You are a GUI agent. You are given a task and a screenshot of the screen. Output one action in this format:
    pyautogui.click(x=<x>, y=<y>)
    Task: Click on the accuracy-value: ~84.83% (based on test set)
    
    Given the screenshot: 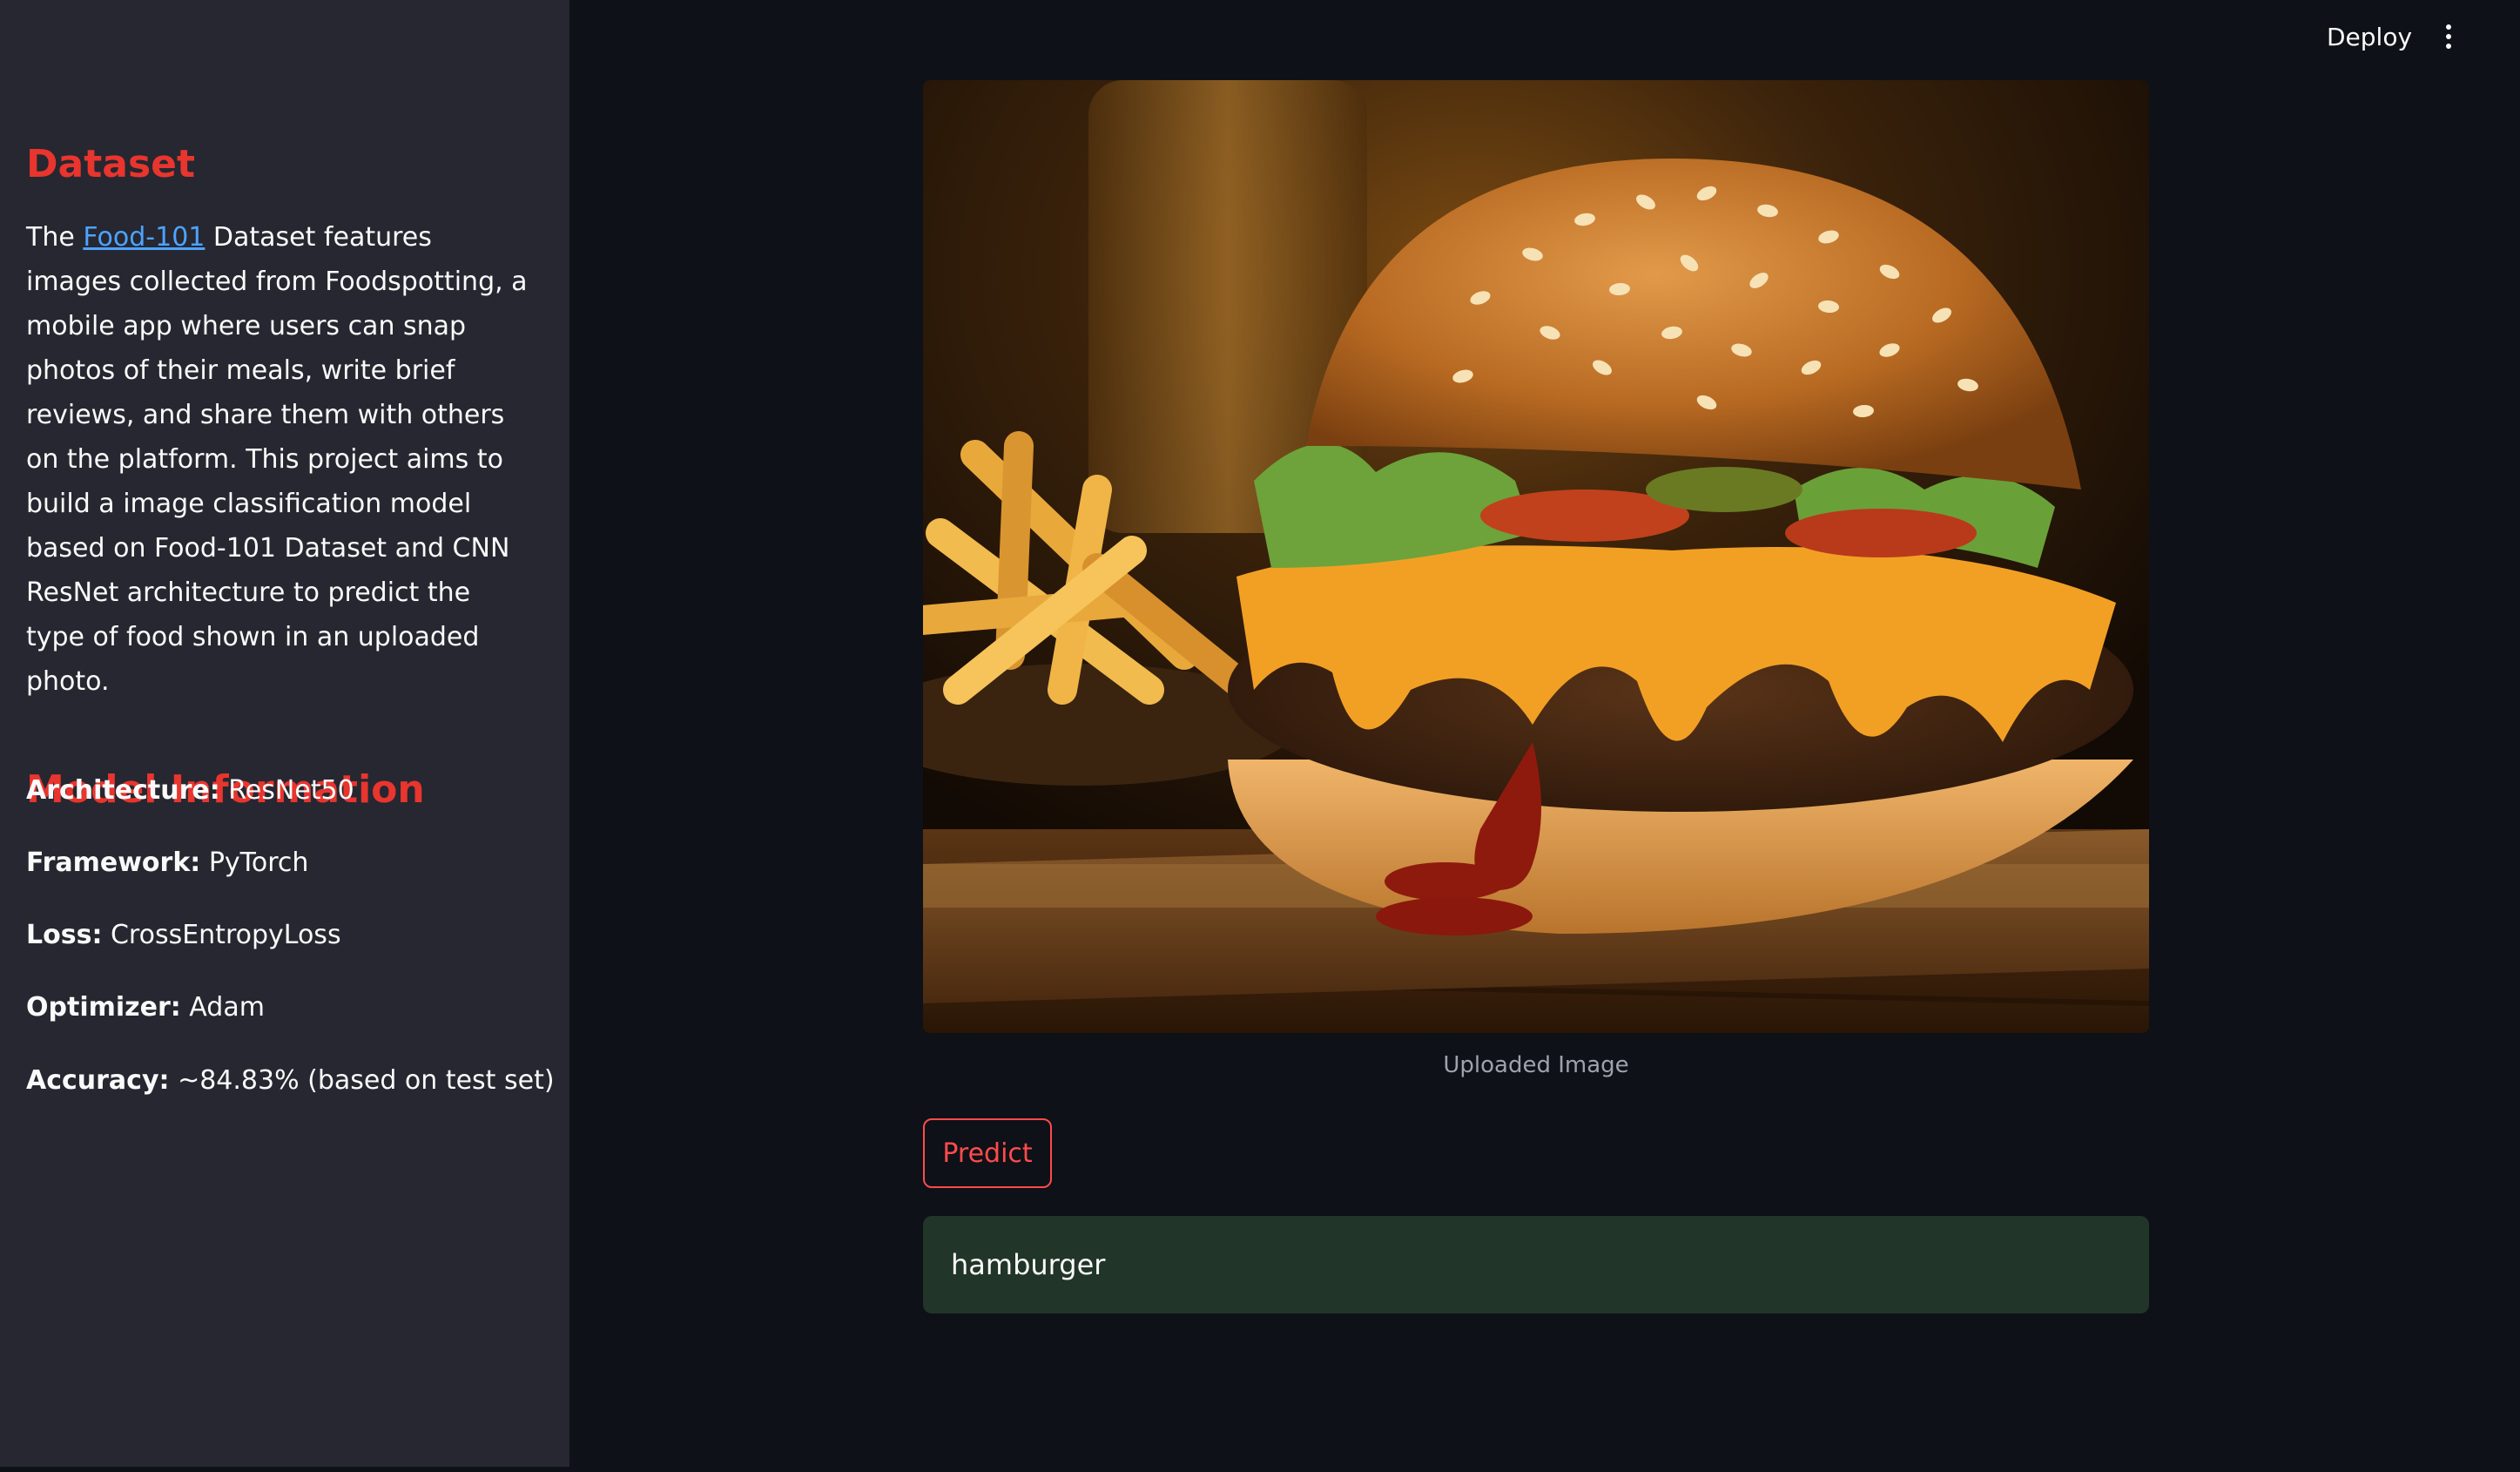 What is the action you would take?
    pyautogui.click(x=362, y=1080)
    